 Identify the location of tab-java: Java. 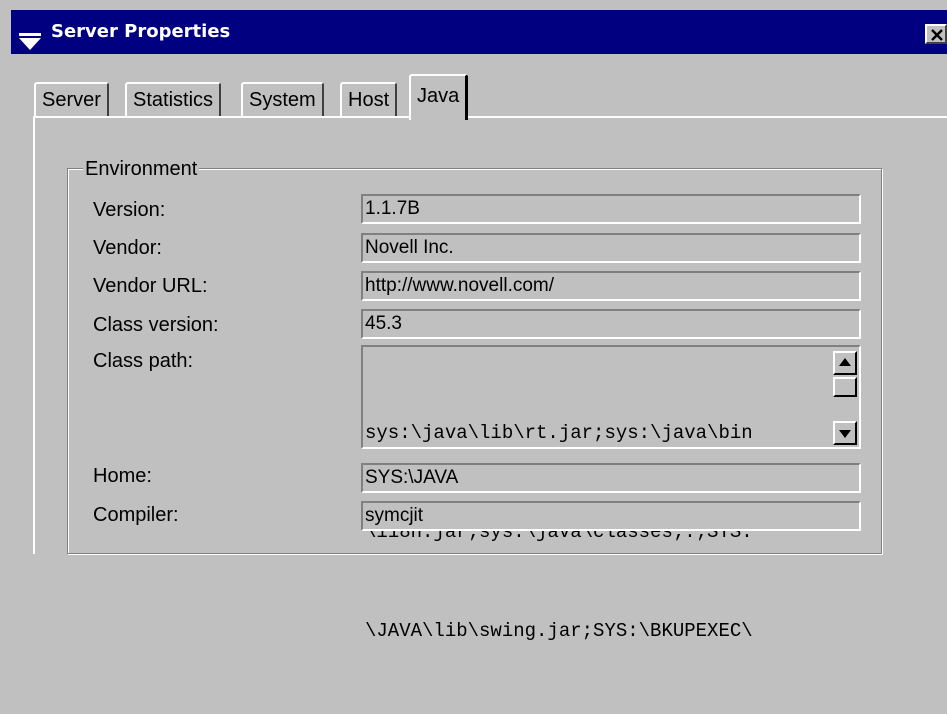
(439, 97).